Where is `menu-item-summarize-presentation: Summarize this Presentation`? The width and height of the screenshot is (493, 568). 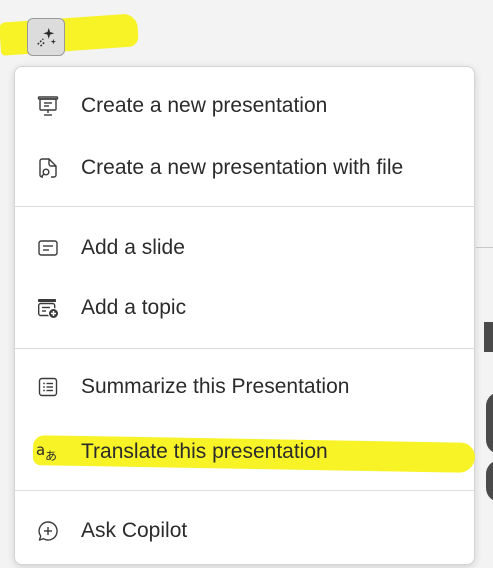
menu-item-summarize-presentation: Summarize this Presentation is located at coordinates (244, 387).